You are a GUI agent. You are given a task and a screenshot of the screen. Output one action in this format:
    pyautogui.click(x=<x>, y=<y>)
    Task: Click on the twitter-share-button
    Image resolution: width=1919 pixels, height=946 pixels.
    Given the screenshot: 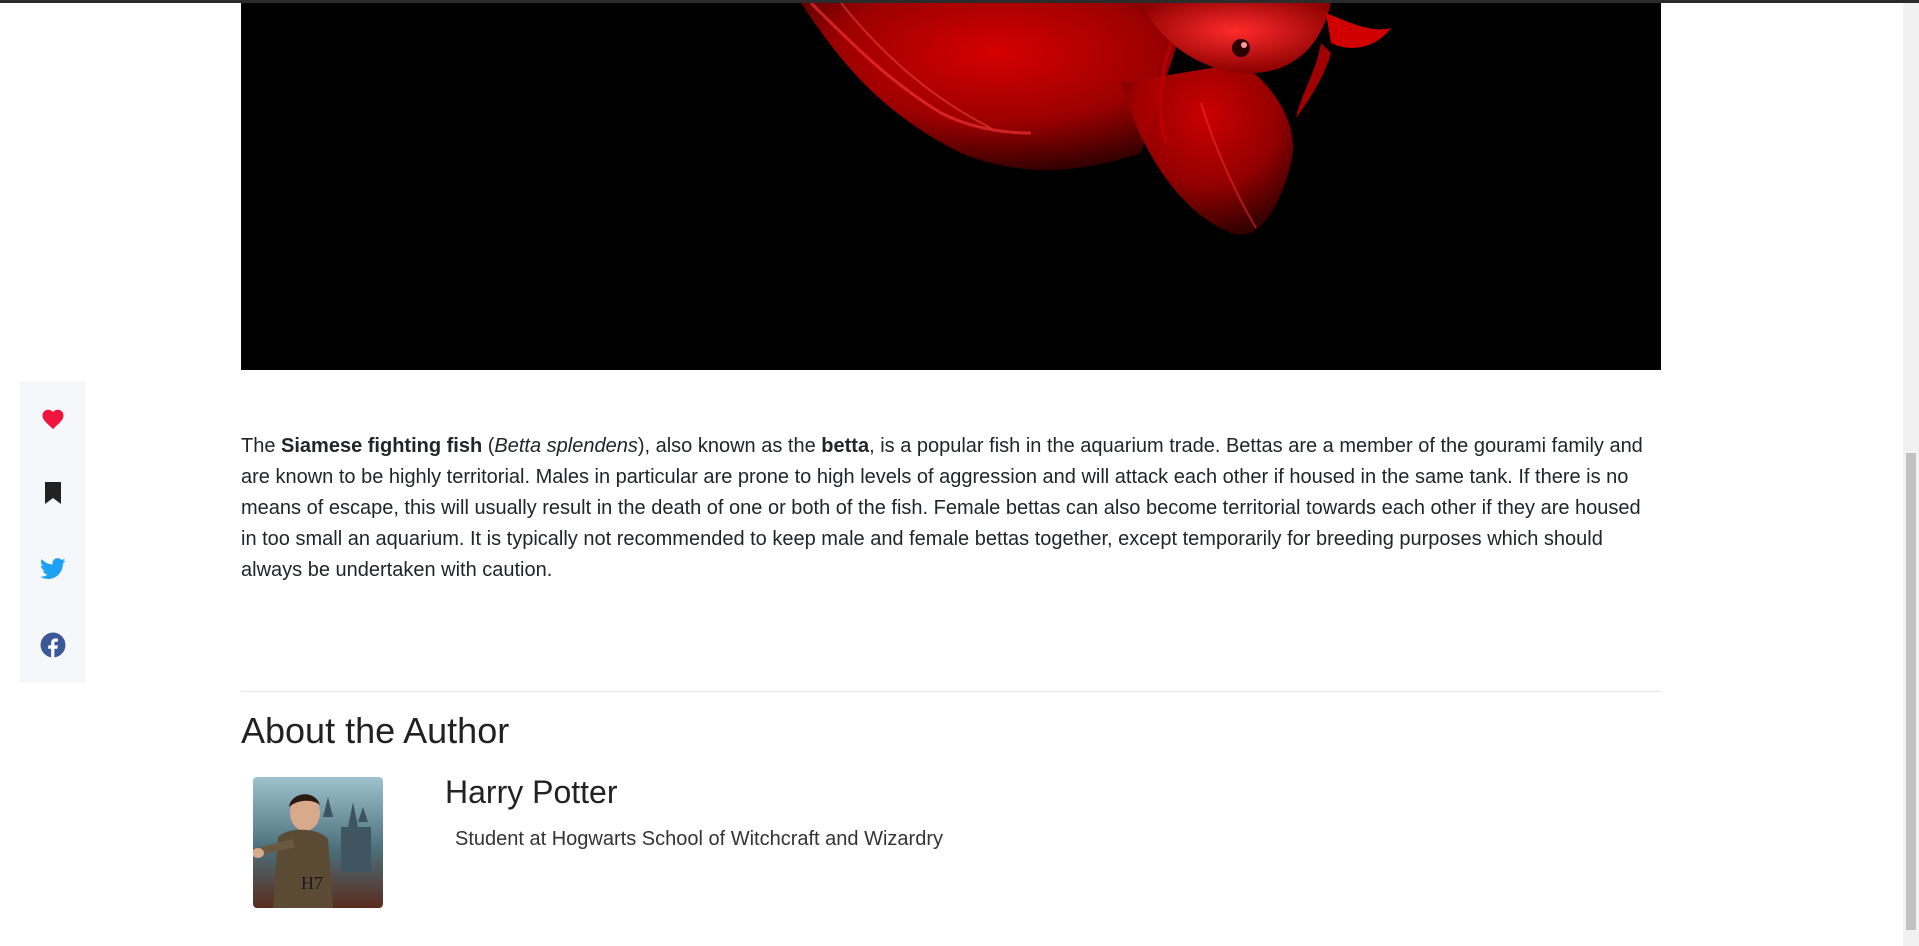 What is the action you would take?
    pyautogui.click(x=52, y=571)
    